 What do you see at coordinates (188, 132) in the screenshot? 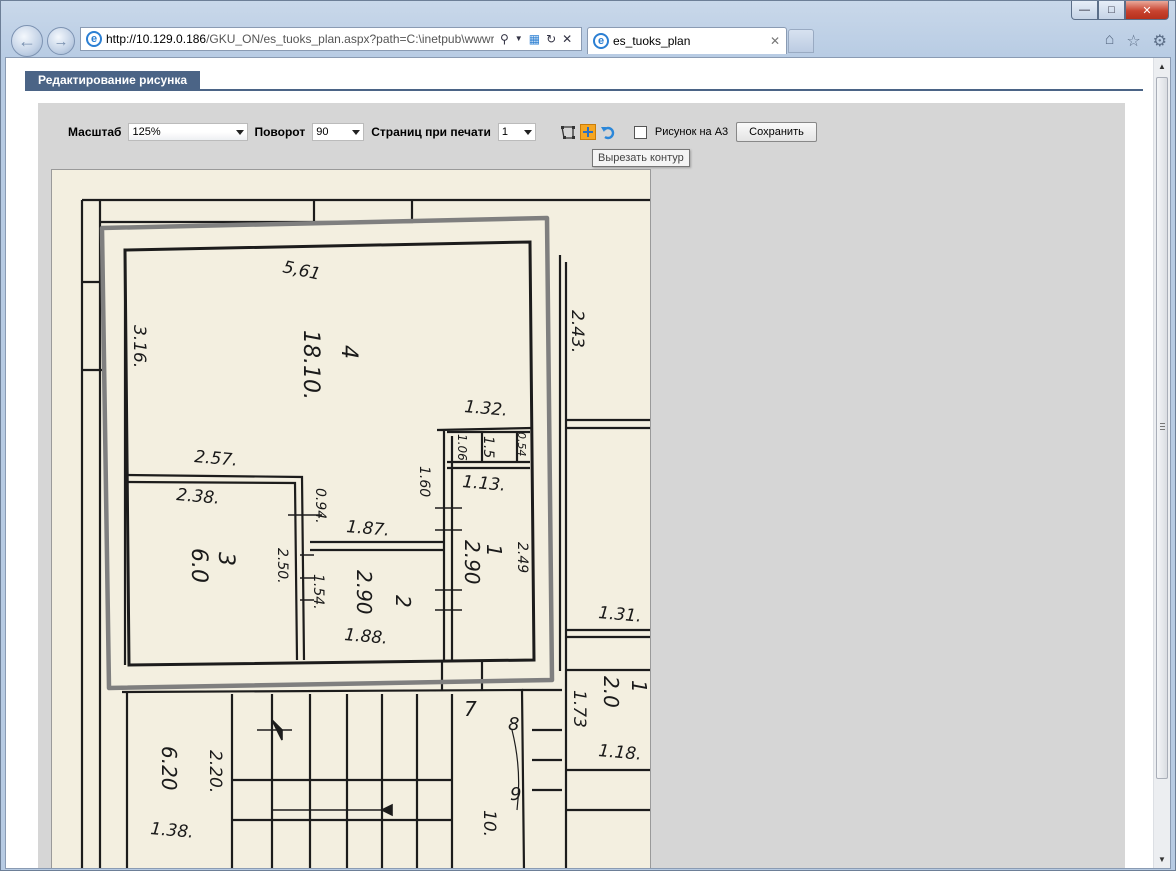
I see `scale-select: 125%` at bounding box center [188, 132].